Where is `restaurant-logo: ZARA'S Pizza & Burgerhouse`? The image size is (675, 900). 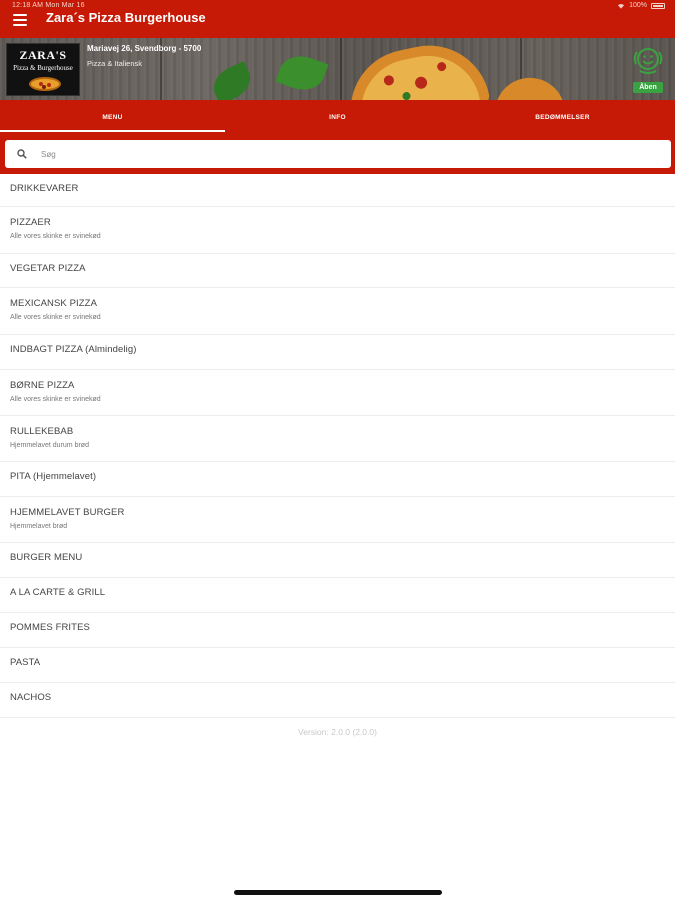 restaurant-logo: ZARA'S Pizza & Burgerhouse is located at coordinates (43, 69).